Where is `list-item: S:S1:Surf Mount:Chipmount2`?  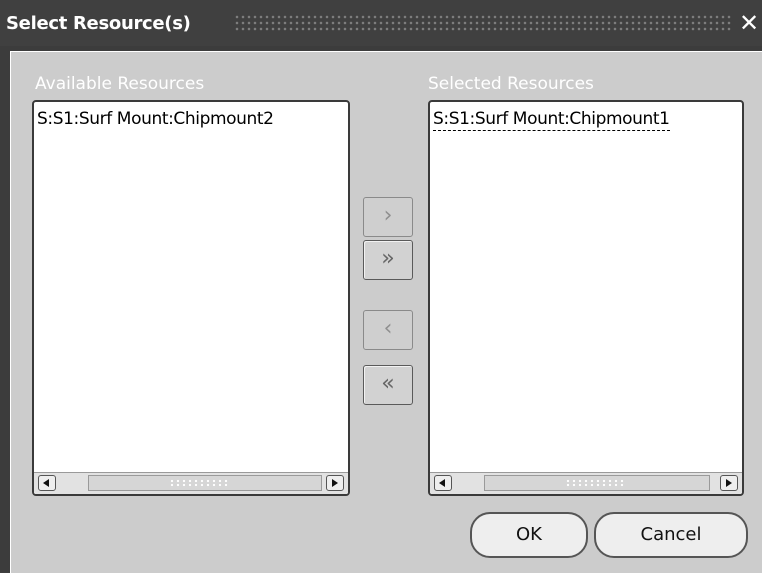
list-item: S:S1:Surf Mount:Chipmount2 is located at coordinates (155, 119).